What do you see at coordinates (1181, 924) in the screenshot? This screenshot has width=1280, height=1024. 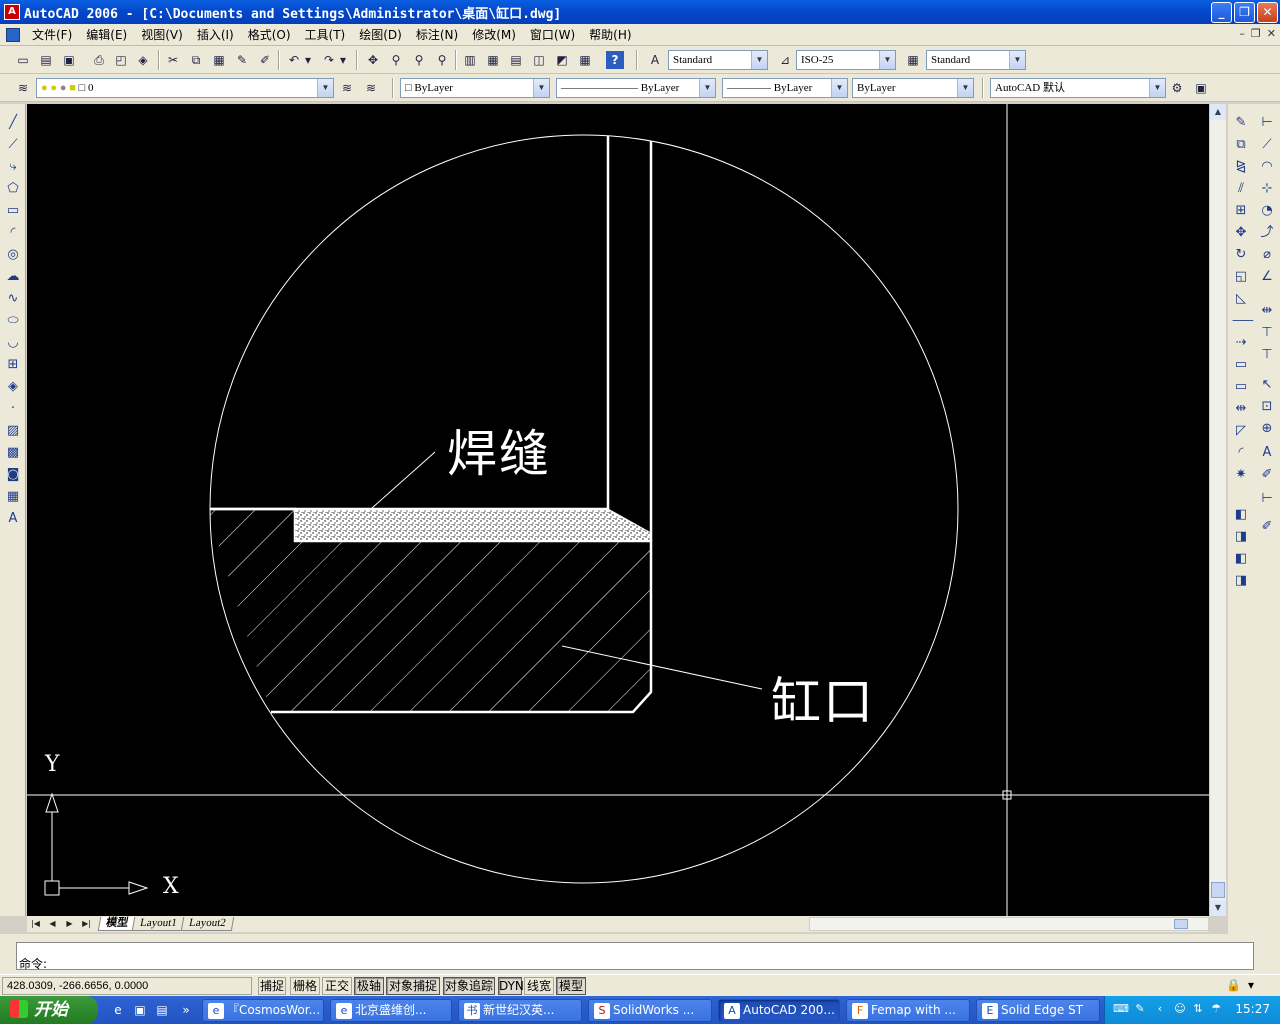 I see `horizontal-scroll-thumb` at bounding box center [1181, 924].